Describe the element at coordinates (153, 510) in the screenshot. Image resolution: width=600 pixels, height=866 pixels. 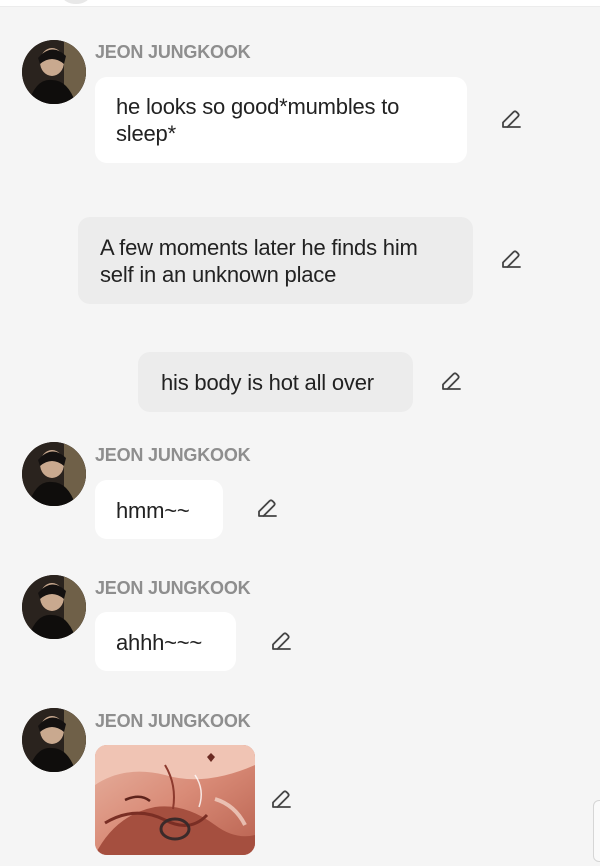
I see `message-text-line: hmm~~` at that location.